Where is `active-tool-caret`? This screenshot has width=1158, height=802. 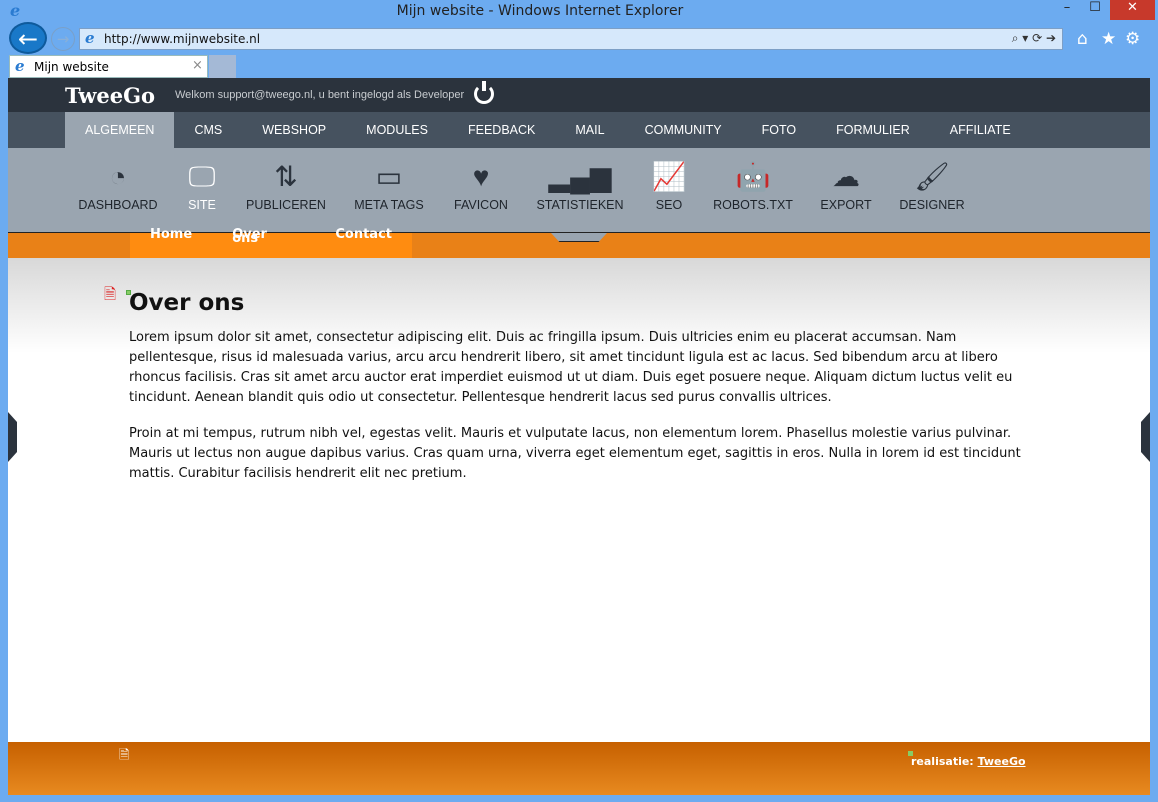
active-tool-caret is located at coordinates (579, 237).